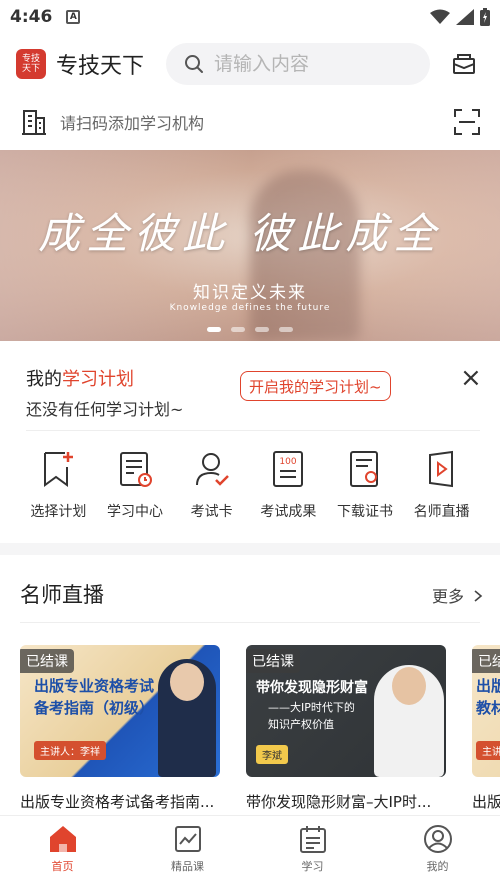 Image resolution: width=500 pixels, height=888 pixels. Describe the element at coordinates (314, 64) in the screenshot. I see `search-input` at that location.